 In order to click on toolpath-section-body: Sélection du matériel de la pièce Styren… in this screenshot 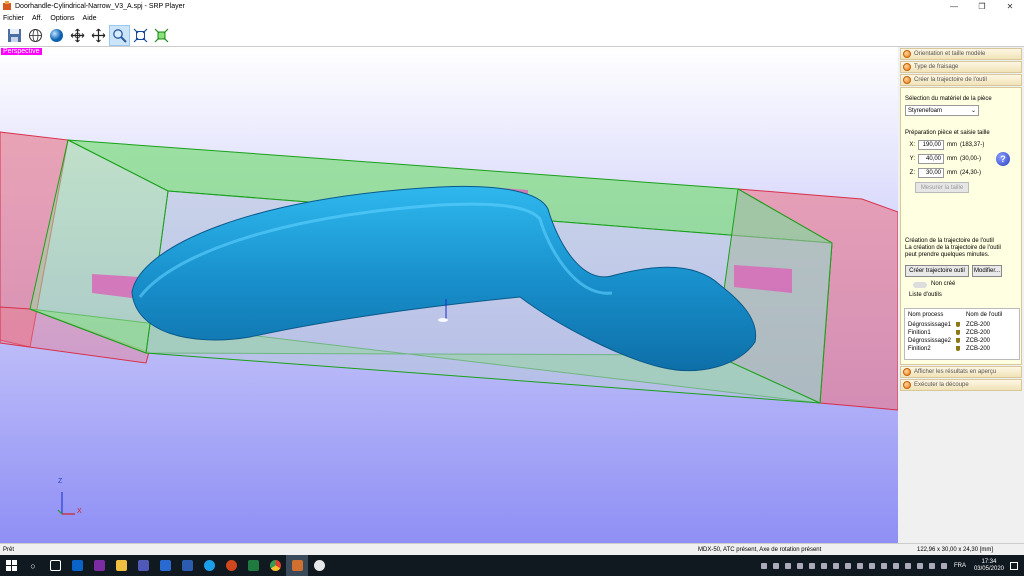, I will do `click(961, 226)`.